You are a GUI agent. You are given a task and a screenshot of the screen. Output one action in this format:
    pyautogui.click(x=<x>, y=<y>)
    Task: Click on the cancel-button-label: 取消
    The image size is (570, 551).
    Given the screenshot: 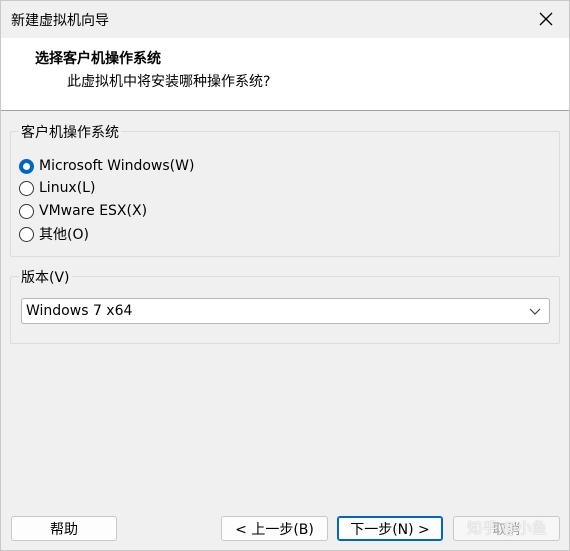 What is the action you would take?
    pyautogui.click(x=506, y=529)
    